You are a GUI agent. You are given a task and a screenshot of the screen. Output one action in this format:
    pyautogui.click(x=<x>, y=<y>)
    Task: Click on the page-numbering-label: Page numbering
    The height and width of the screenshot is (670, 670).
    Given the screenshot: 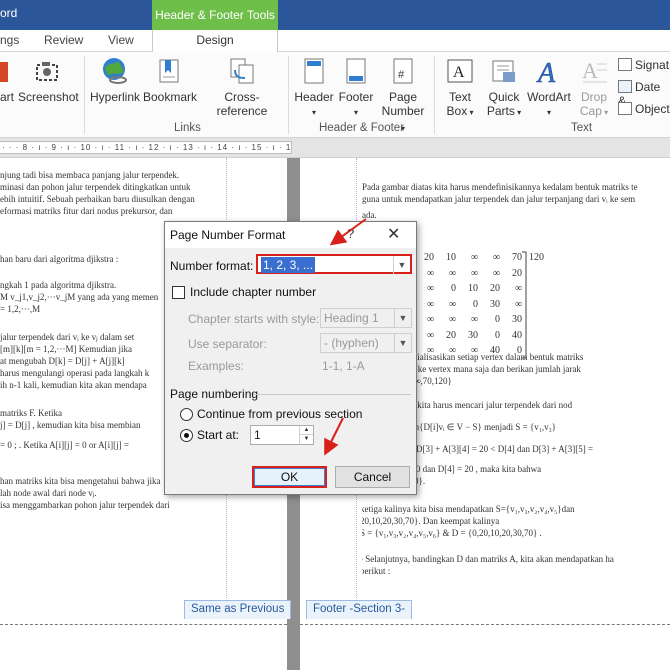 What is the action you would take?
    pyautogui.click(x=214, y=394)
    